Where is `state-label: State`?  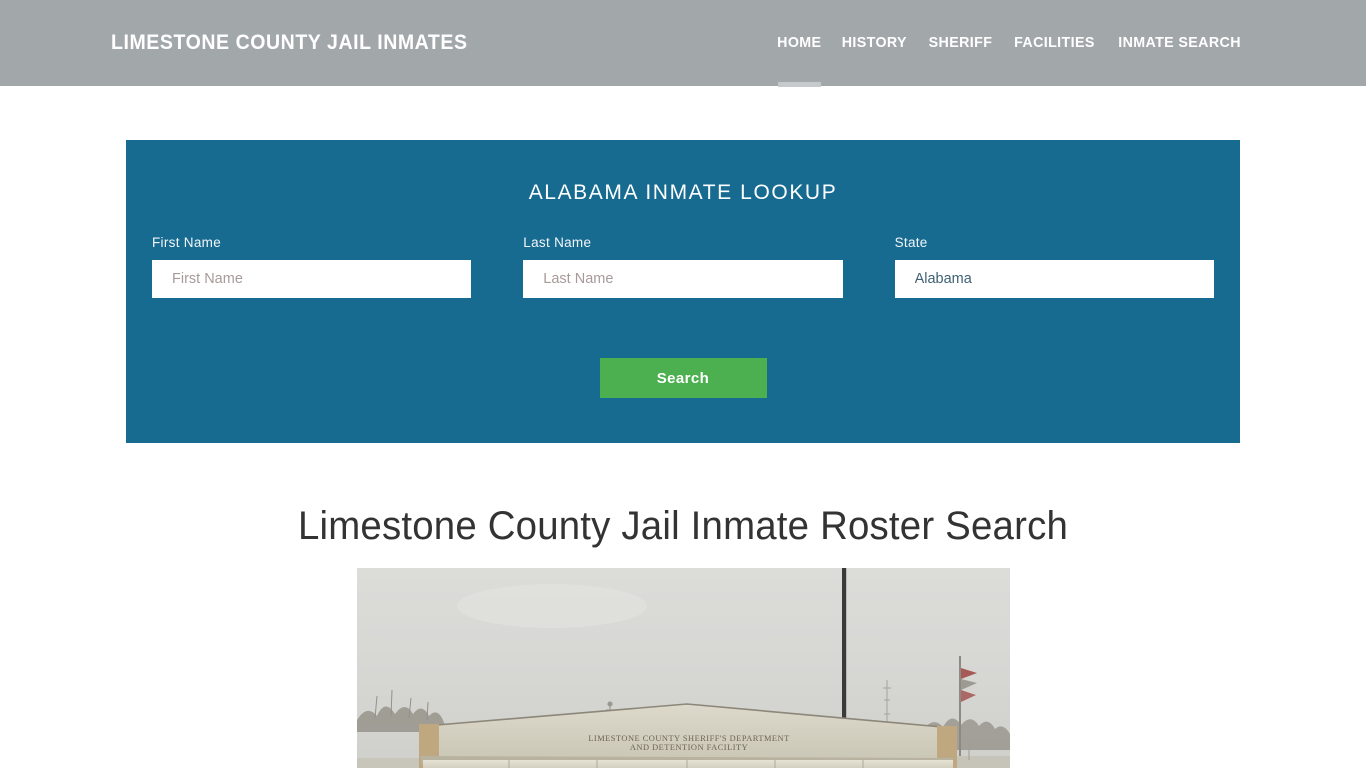 state-label: State is located at coordinates (911, 242).